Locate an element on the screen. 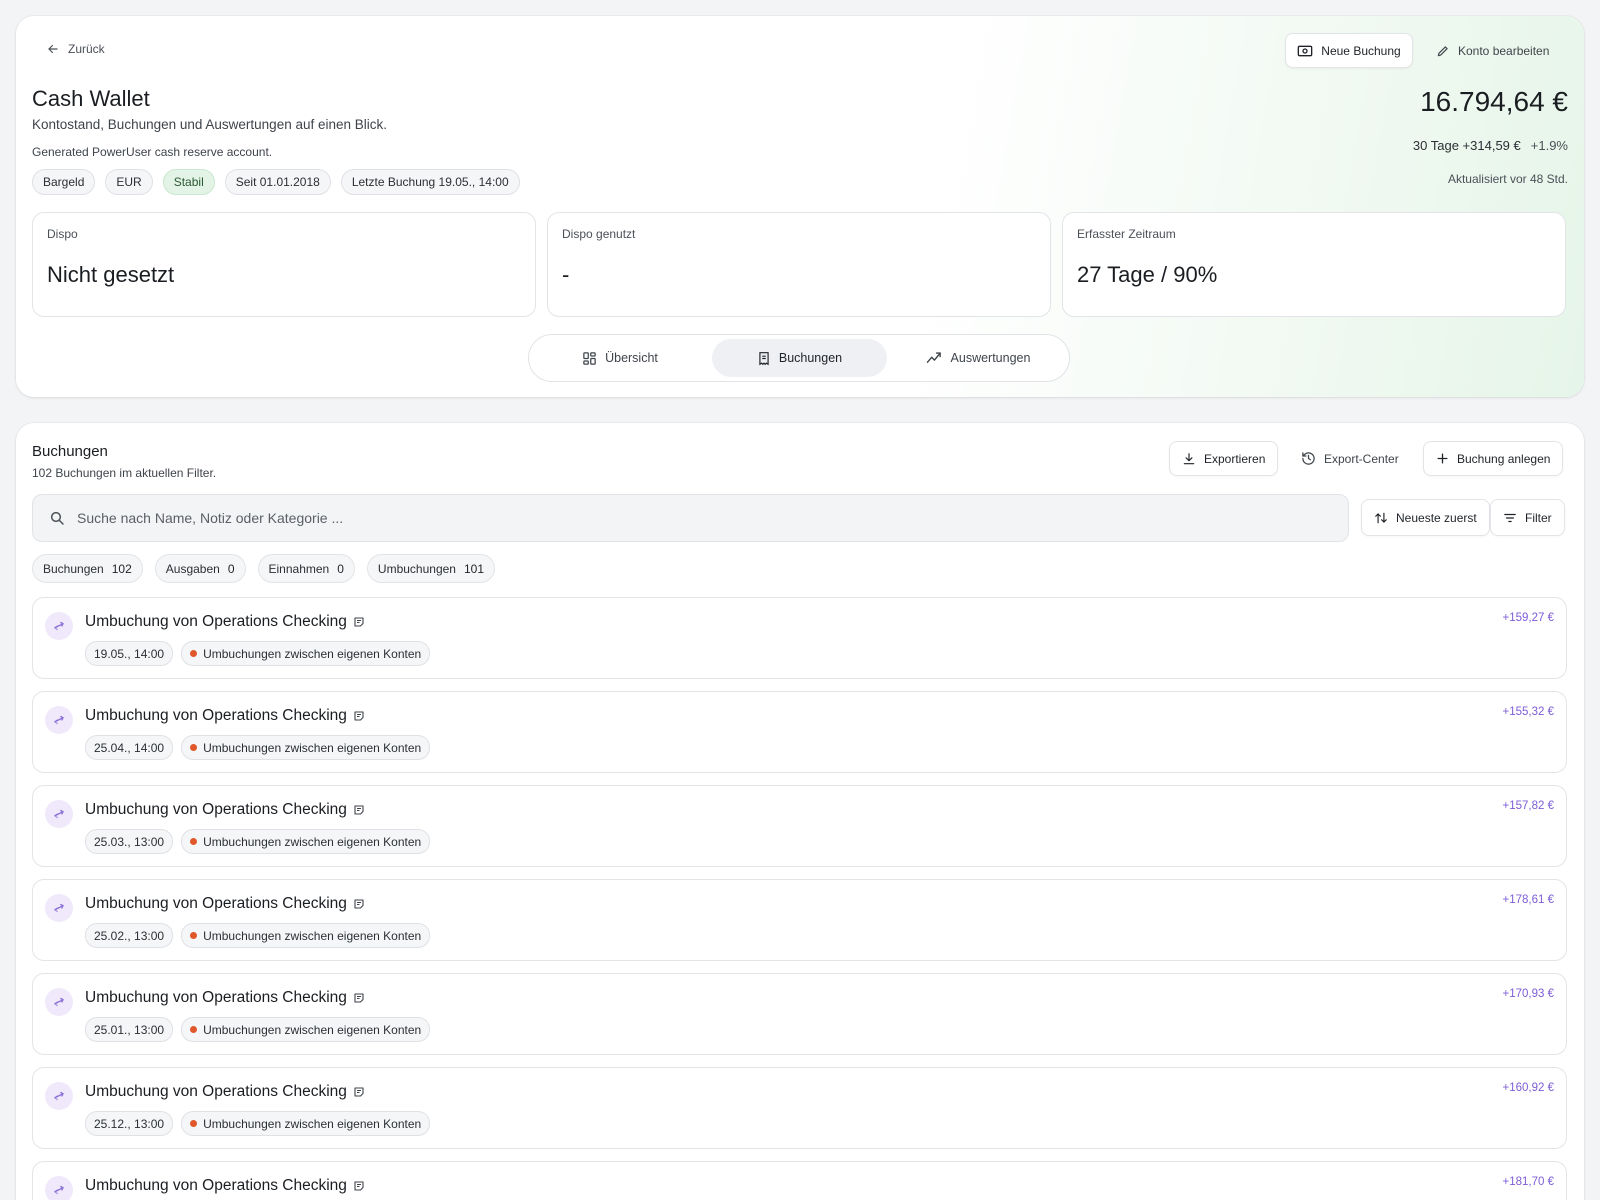  filter-chip-income: Einnahmen 0 is located at coordinates (306, 568).